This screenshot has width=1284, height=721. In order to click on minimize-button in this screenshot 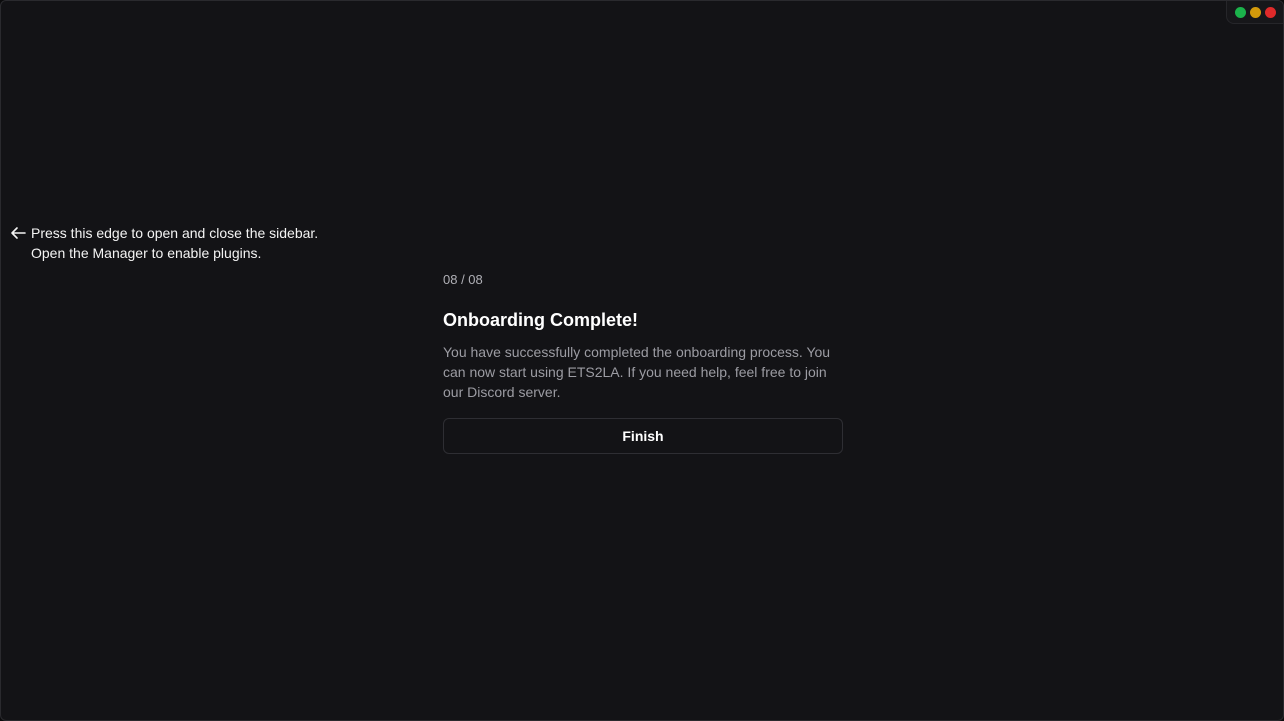, I will do `click(1255, 12)`.